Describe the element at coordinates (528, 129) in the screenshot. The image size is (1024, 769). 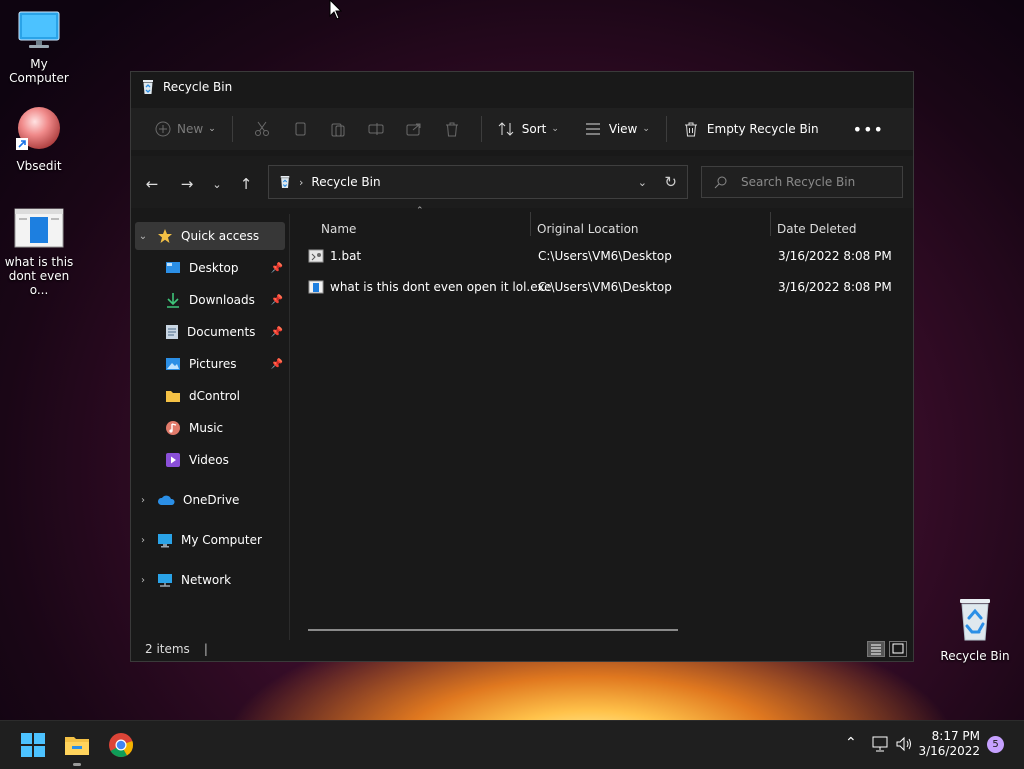
I see `sort-button: Sort ⌄` at that location.